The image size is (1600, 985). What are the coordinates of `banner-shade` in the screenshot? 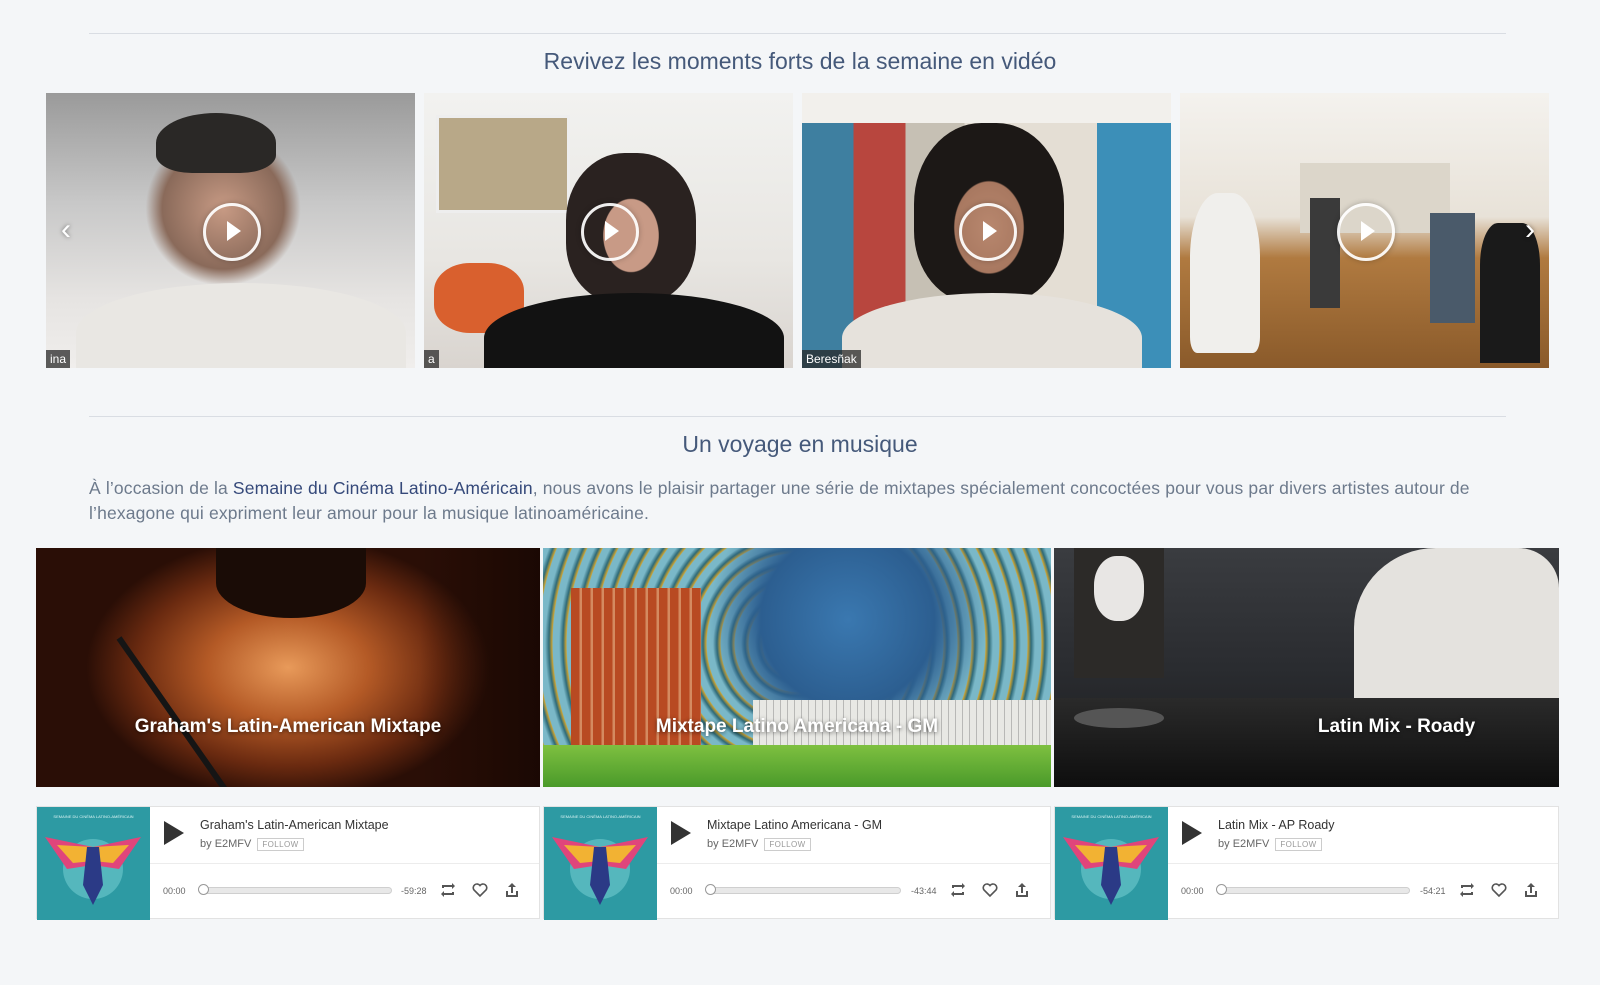 It's located at (480, 667).